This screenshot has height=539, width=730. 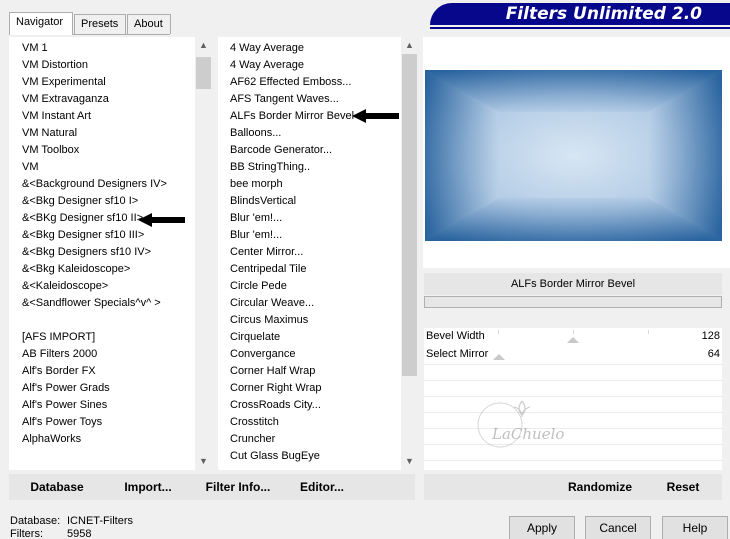 I want to click on list-item: &<Bkg Designer sf10 III>, so click(x=102, y=235).